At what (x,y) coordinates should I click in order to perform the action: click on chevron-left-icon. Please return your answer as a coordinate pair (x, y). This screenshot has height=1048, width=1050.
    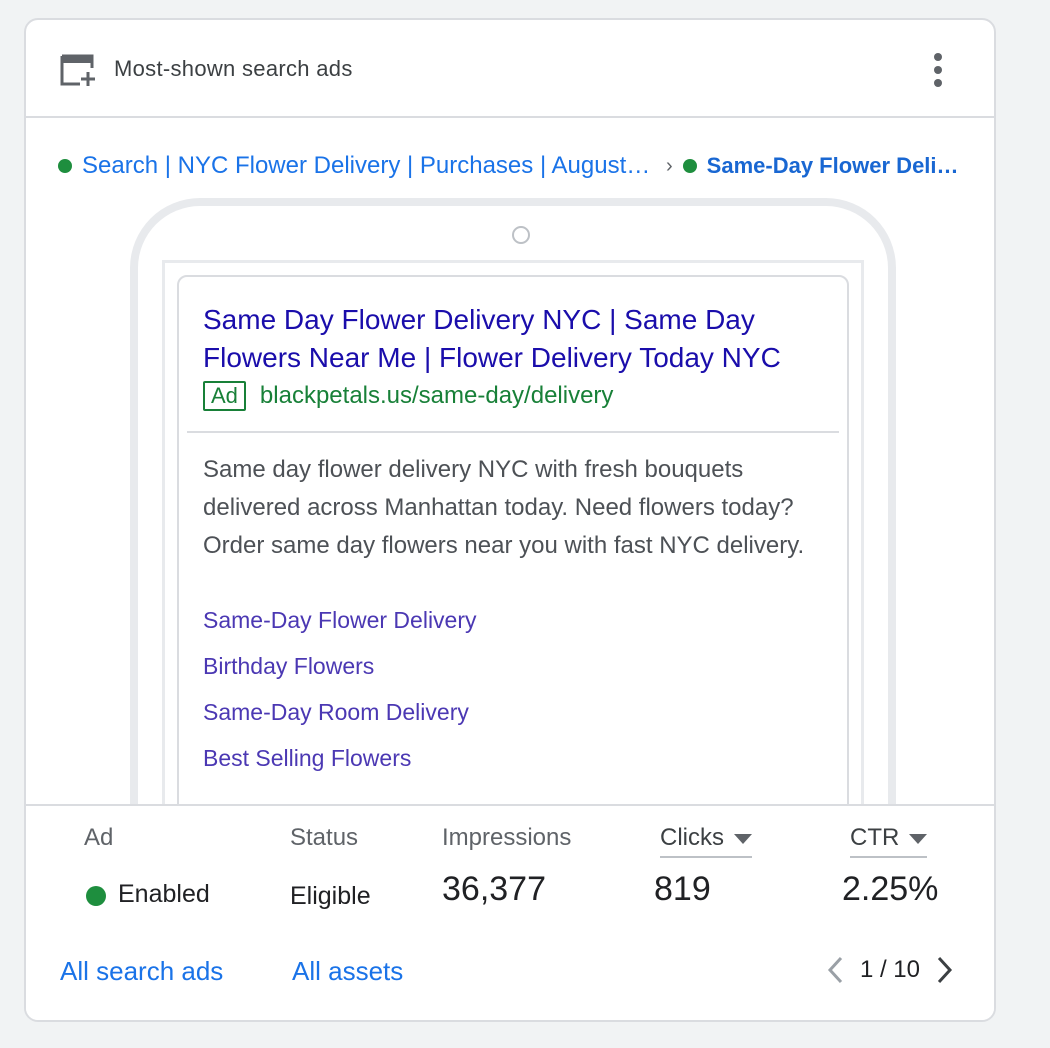
    Looking at the image, I should click on (836, 970).